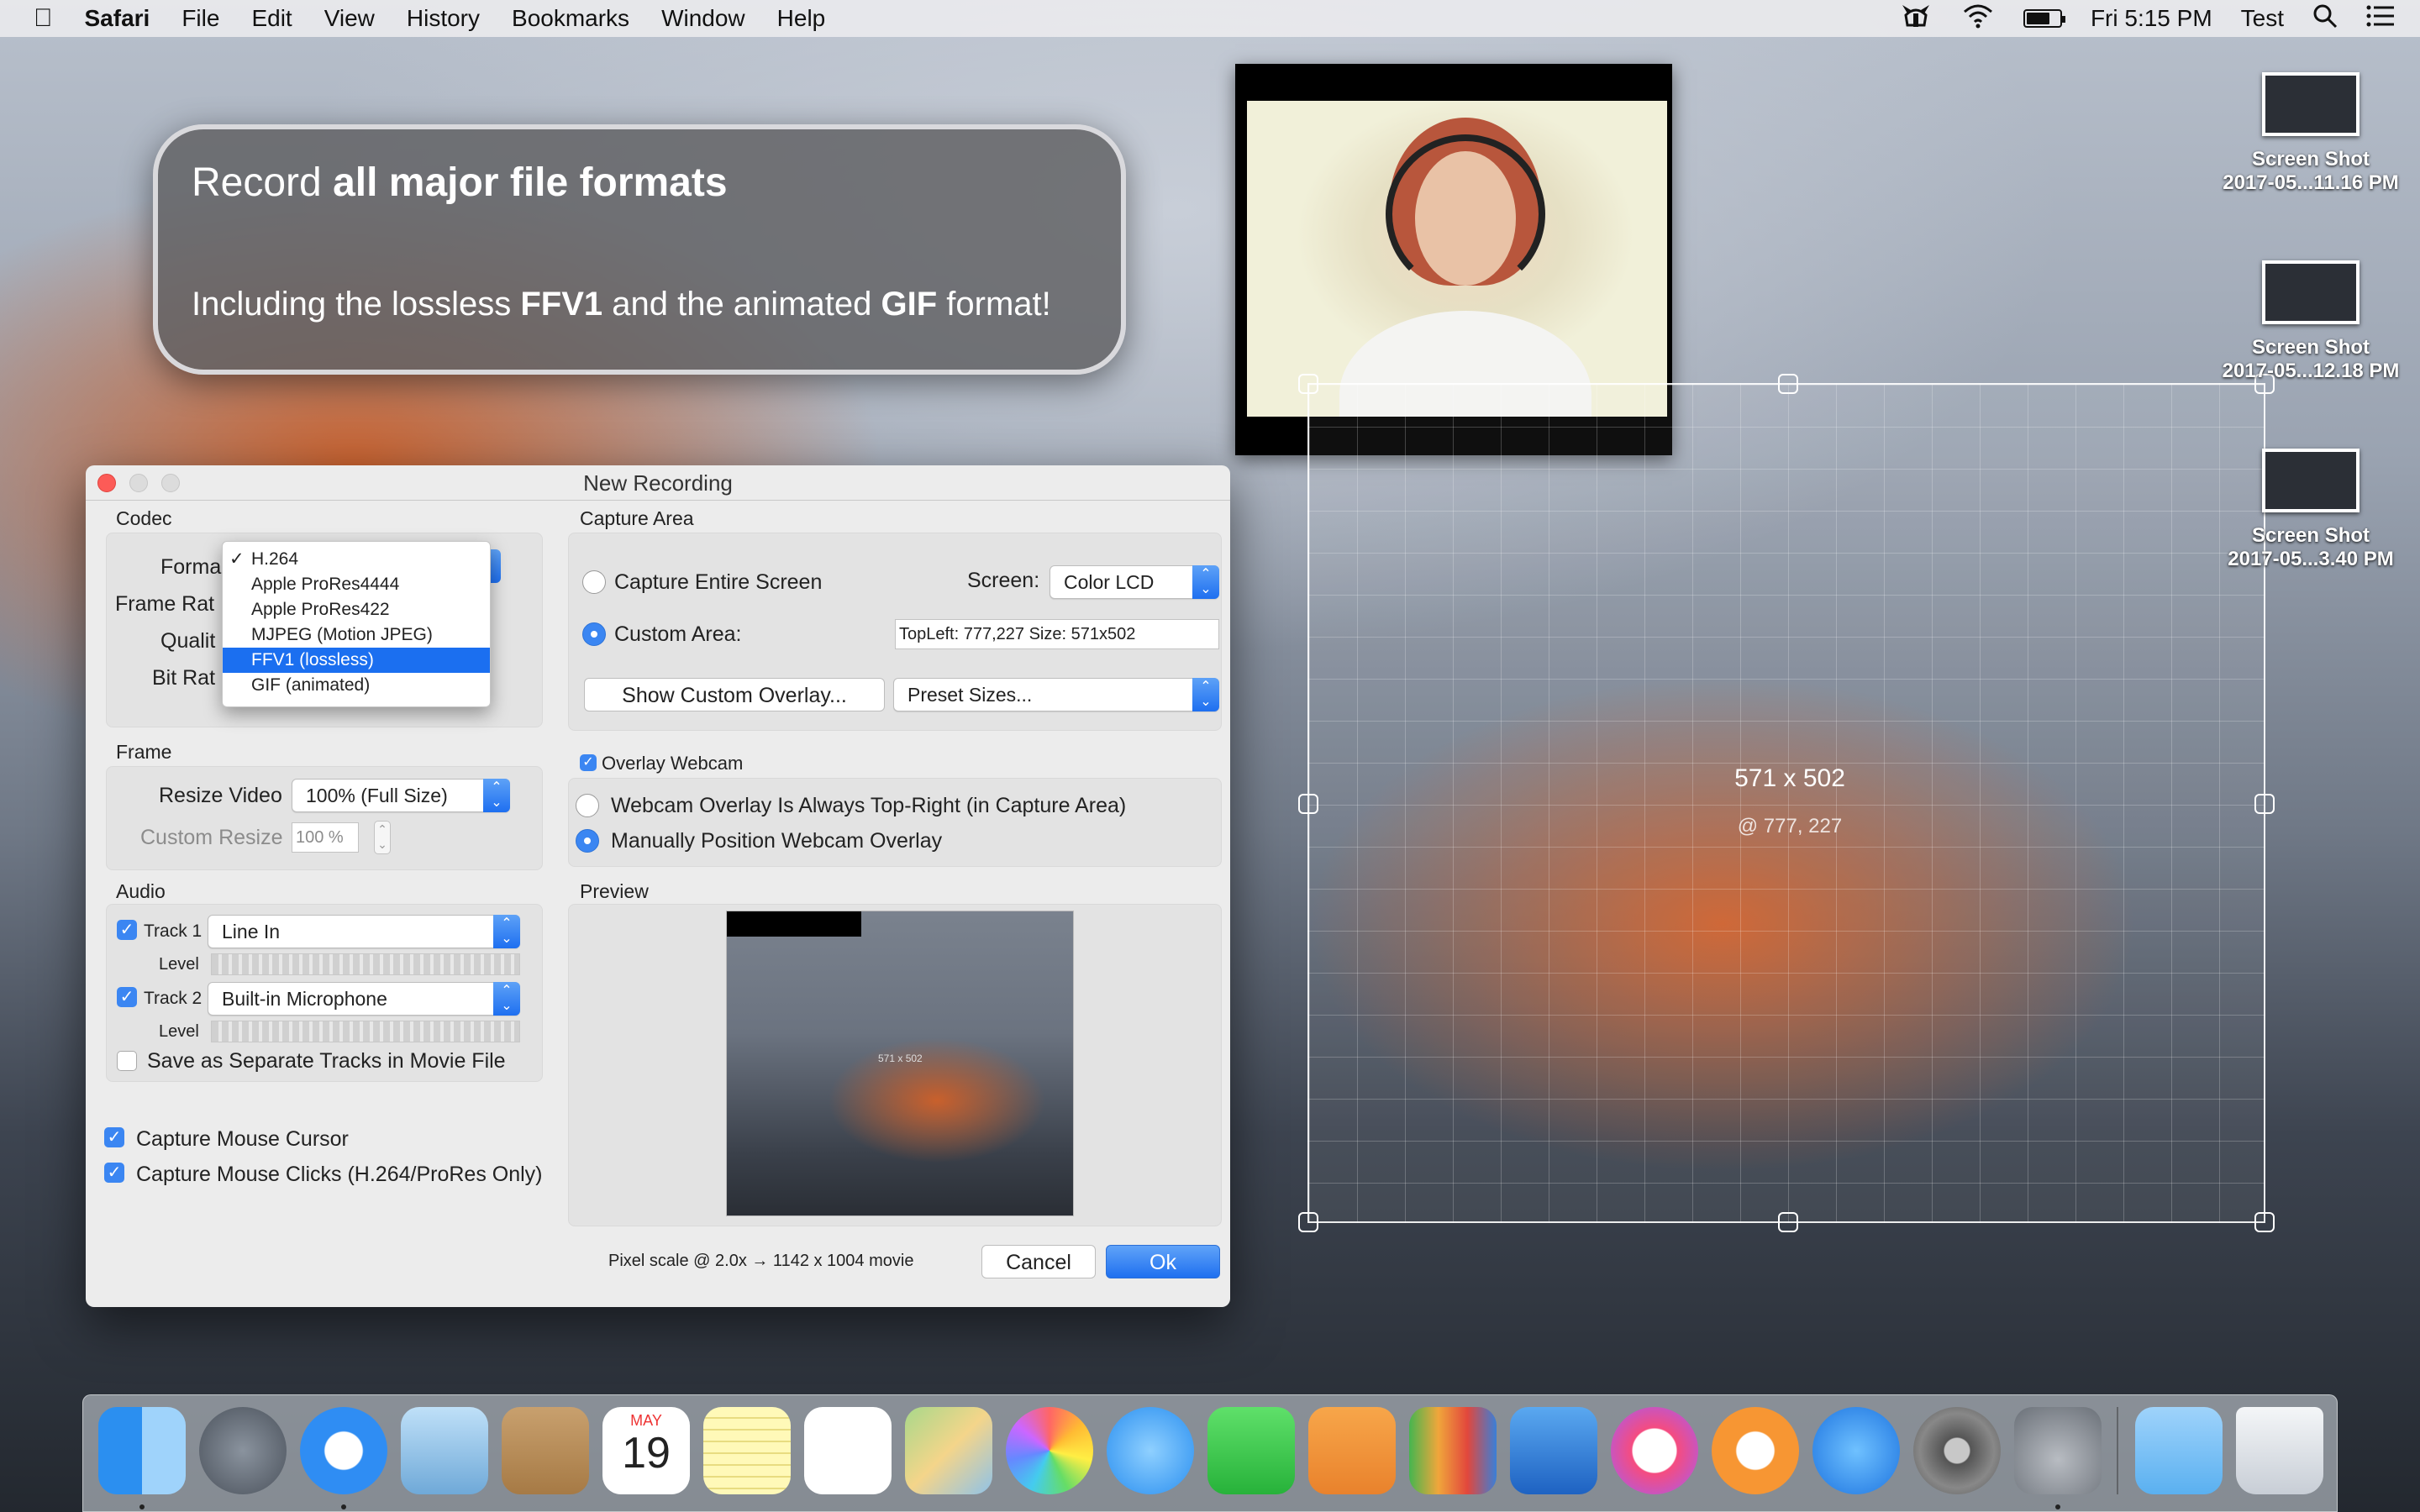 The width and height of the screenshot is (2420, 1512). What do you see at coordinates (114, 1137) in the screenshot?
I see `capture-mouse-cursor-checkbox: ✓` at bounding box center [114, 1137].